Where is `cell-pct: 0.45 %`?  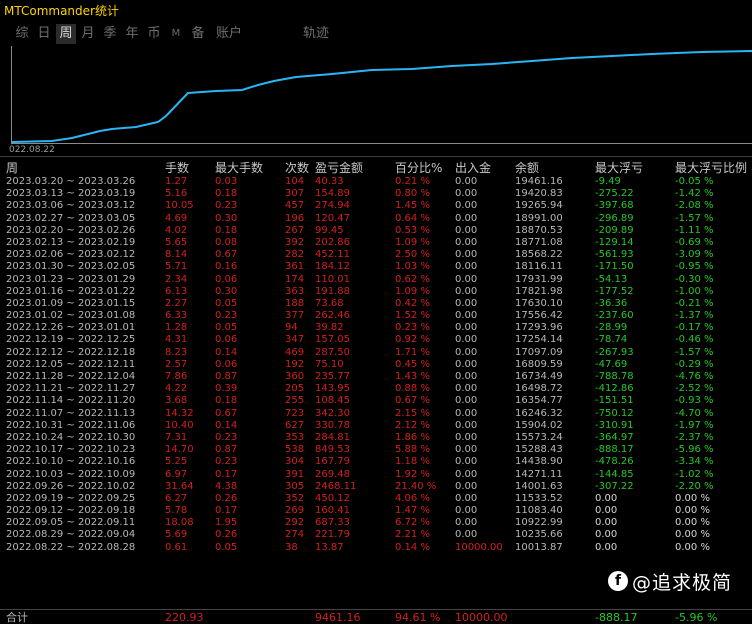 cell-pct: 0.45 % is located at coordinates (412, 364).